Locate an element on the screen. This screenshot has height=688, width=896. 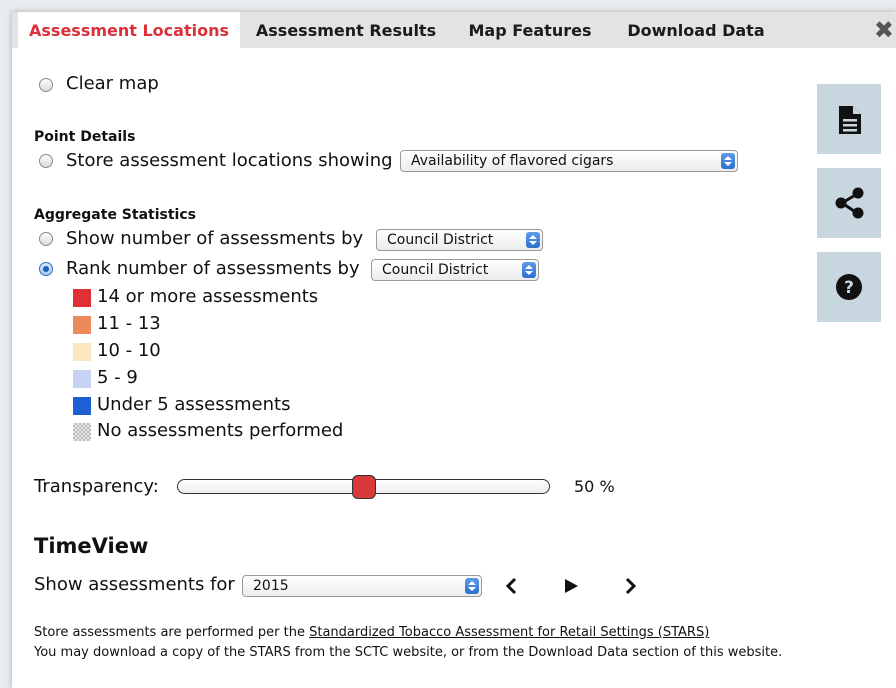
show-number-radio is located at coordinates (46, 239).